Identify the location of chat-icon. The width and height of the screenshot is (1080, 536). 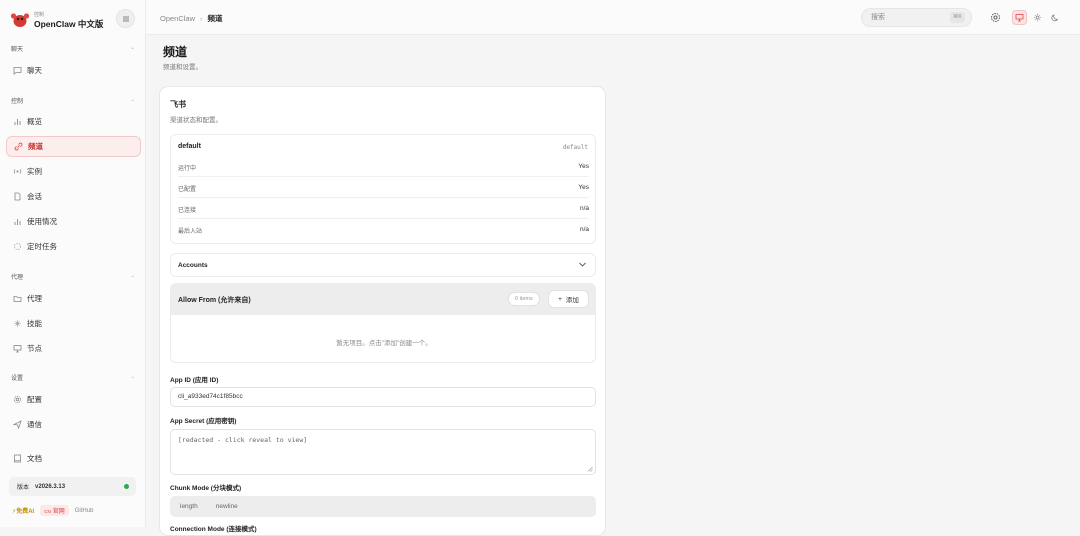
(17, 71).